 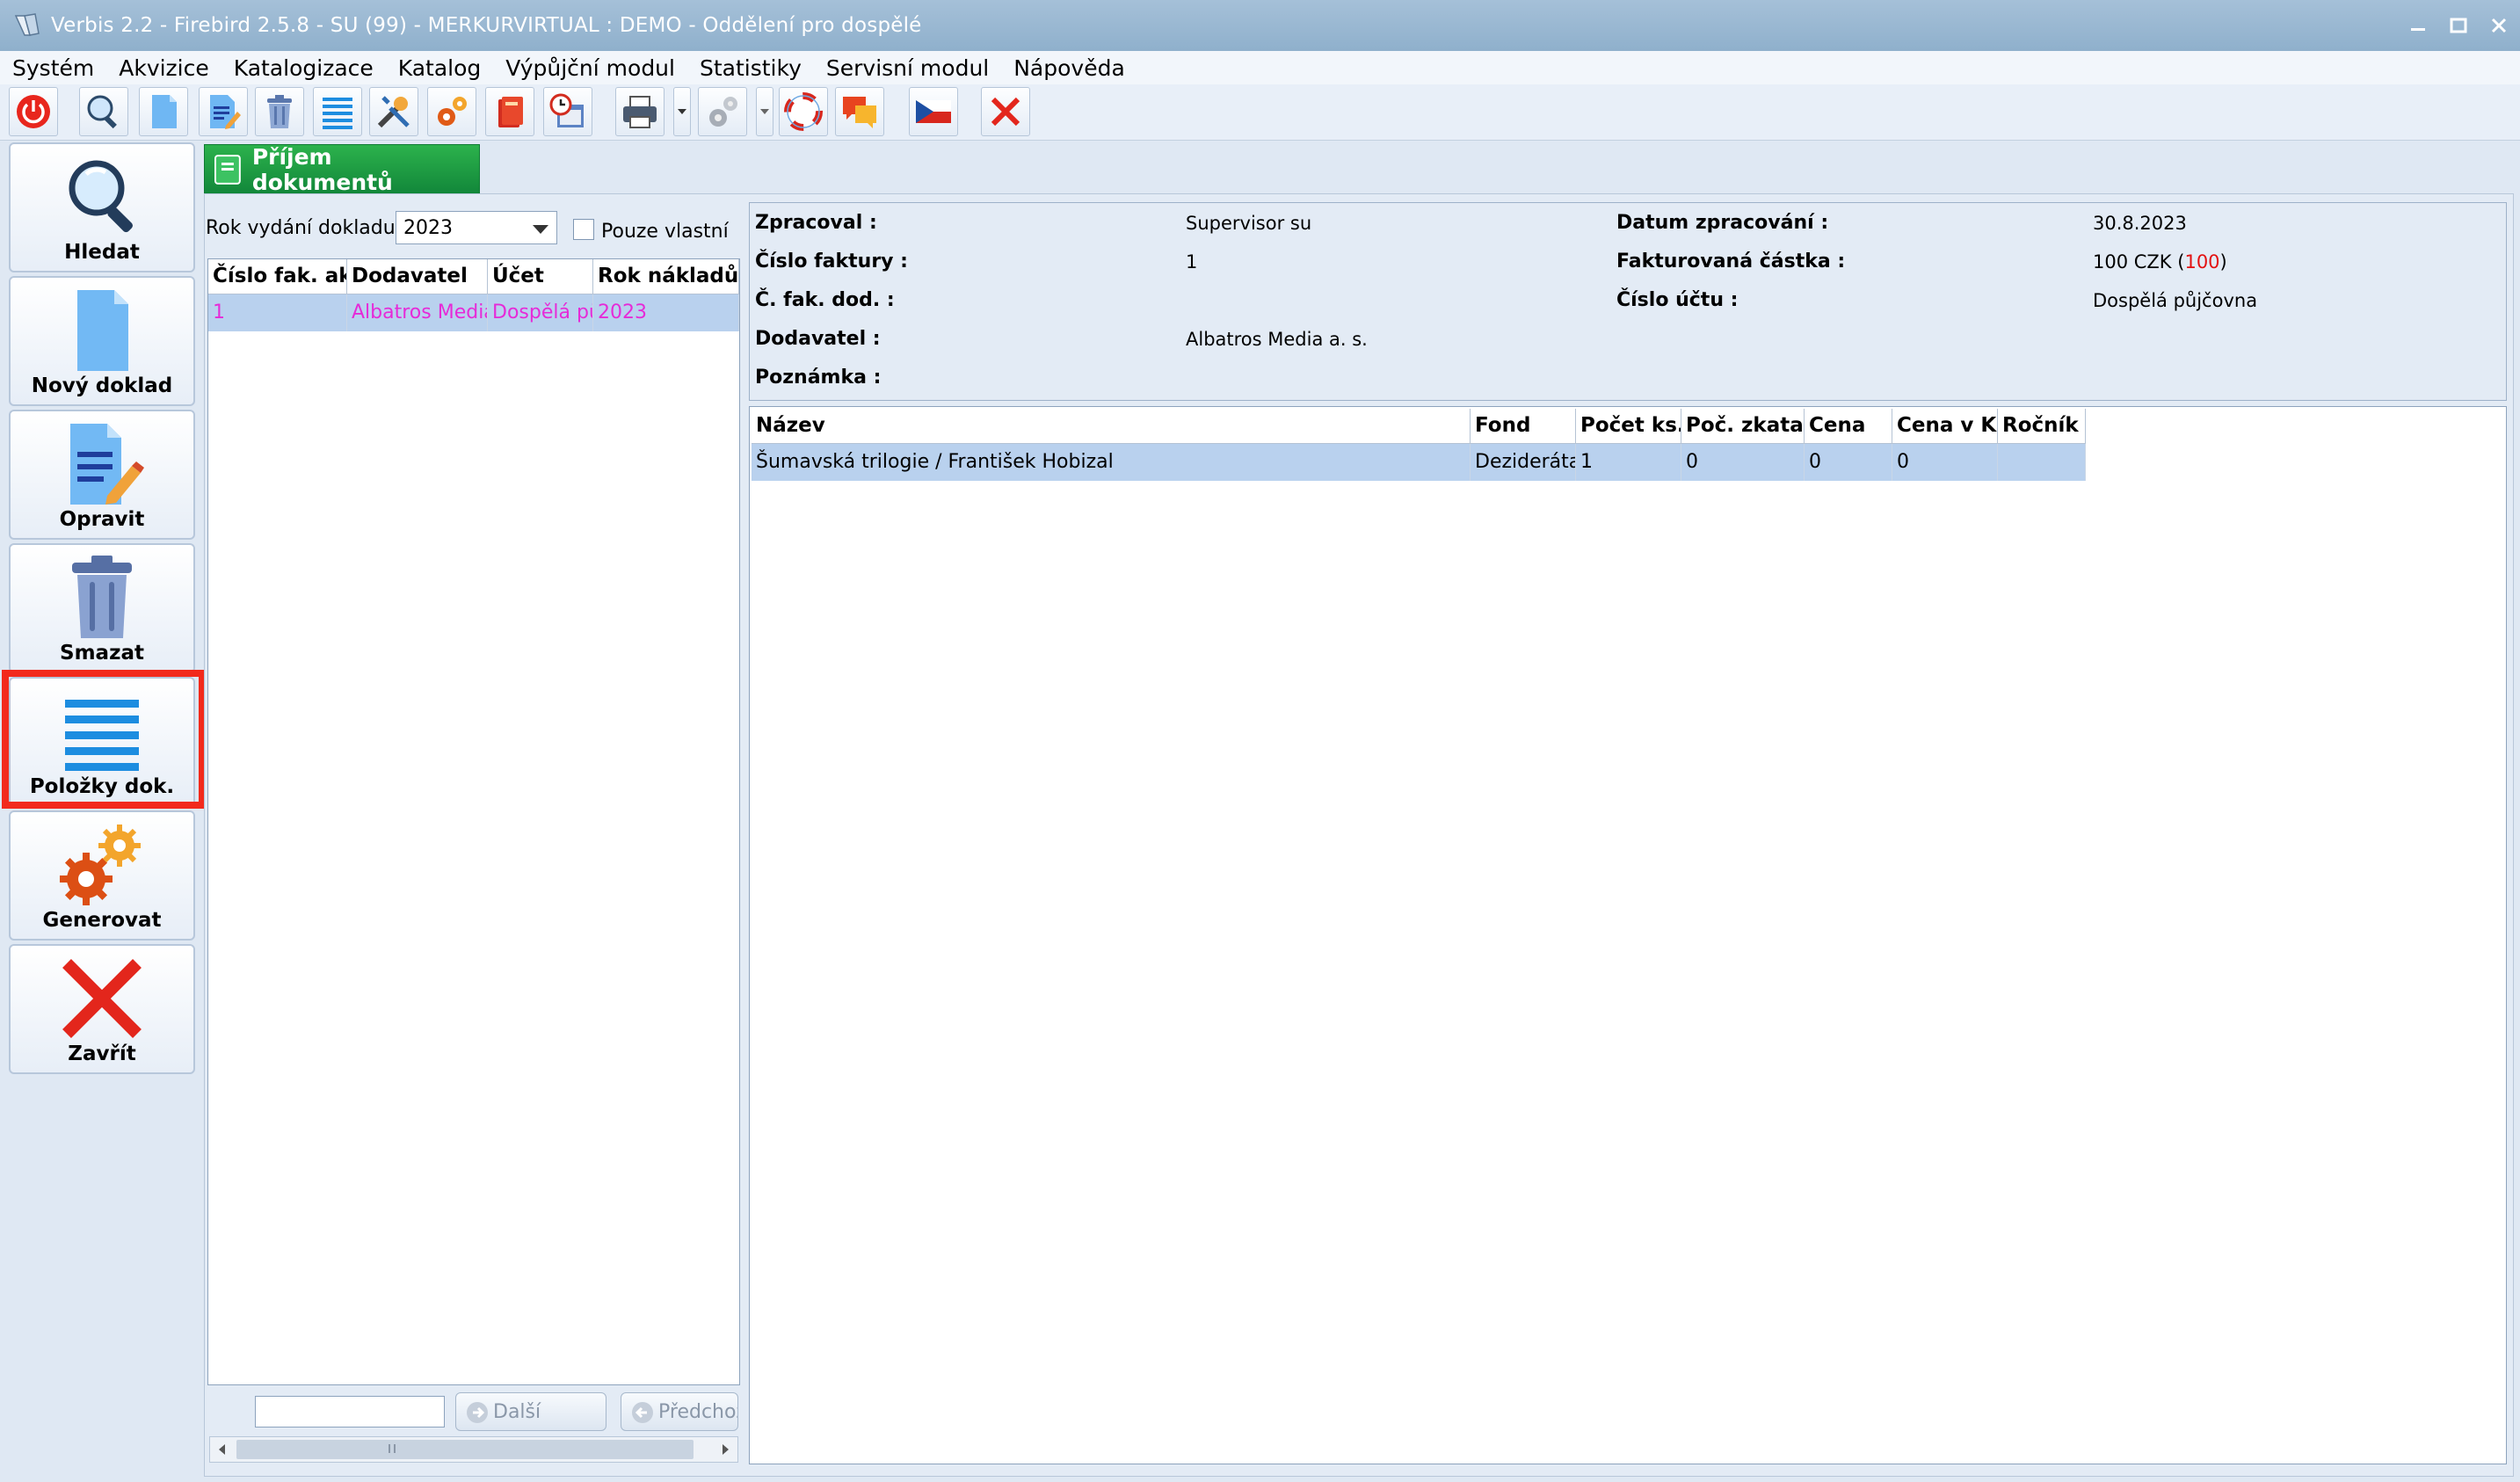 What do you see at coordinates (1848, 426) in the screenshot?
I see `column-header-price: Cena` at bounding box center [1848, 426].